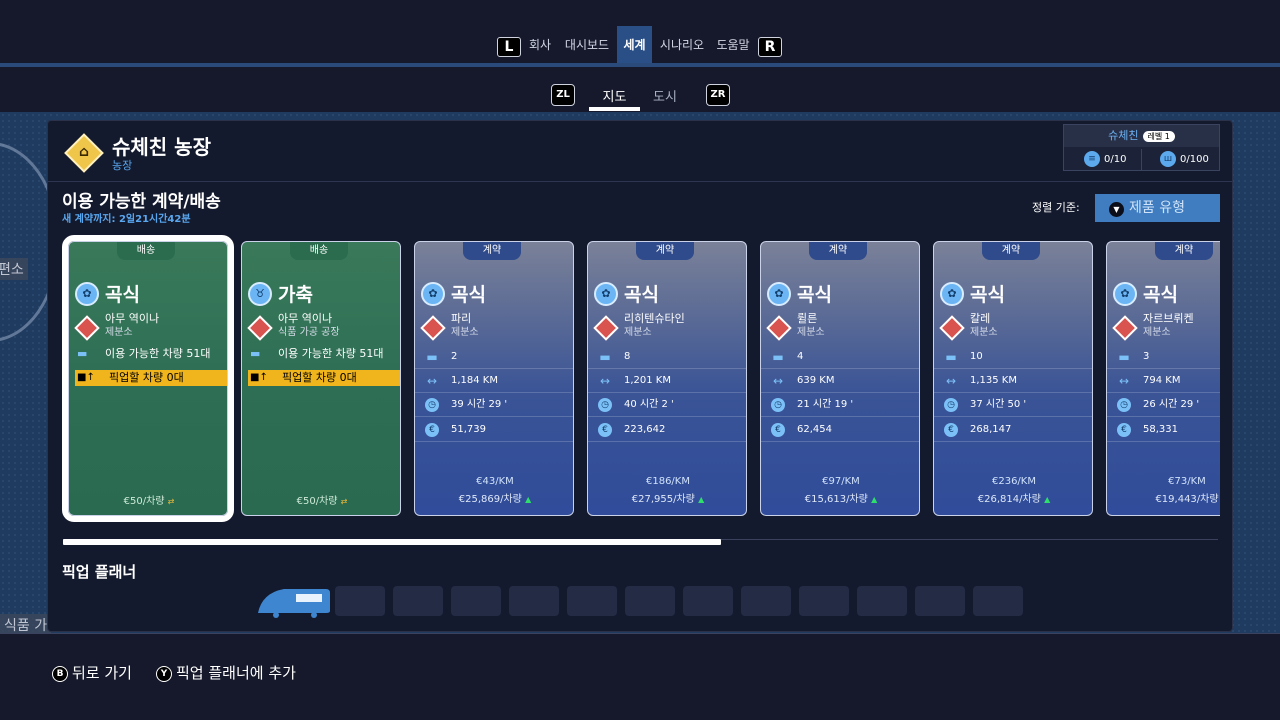 Image resolution: width=1280 pixels, height=720 pixels. Describe the element at coordinates (102, 673) in the screenshot. I see `back-label: 뒤로 가기` at that location.